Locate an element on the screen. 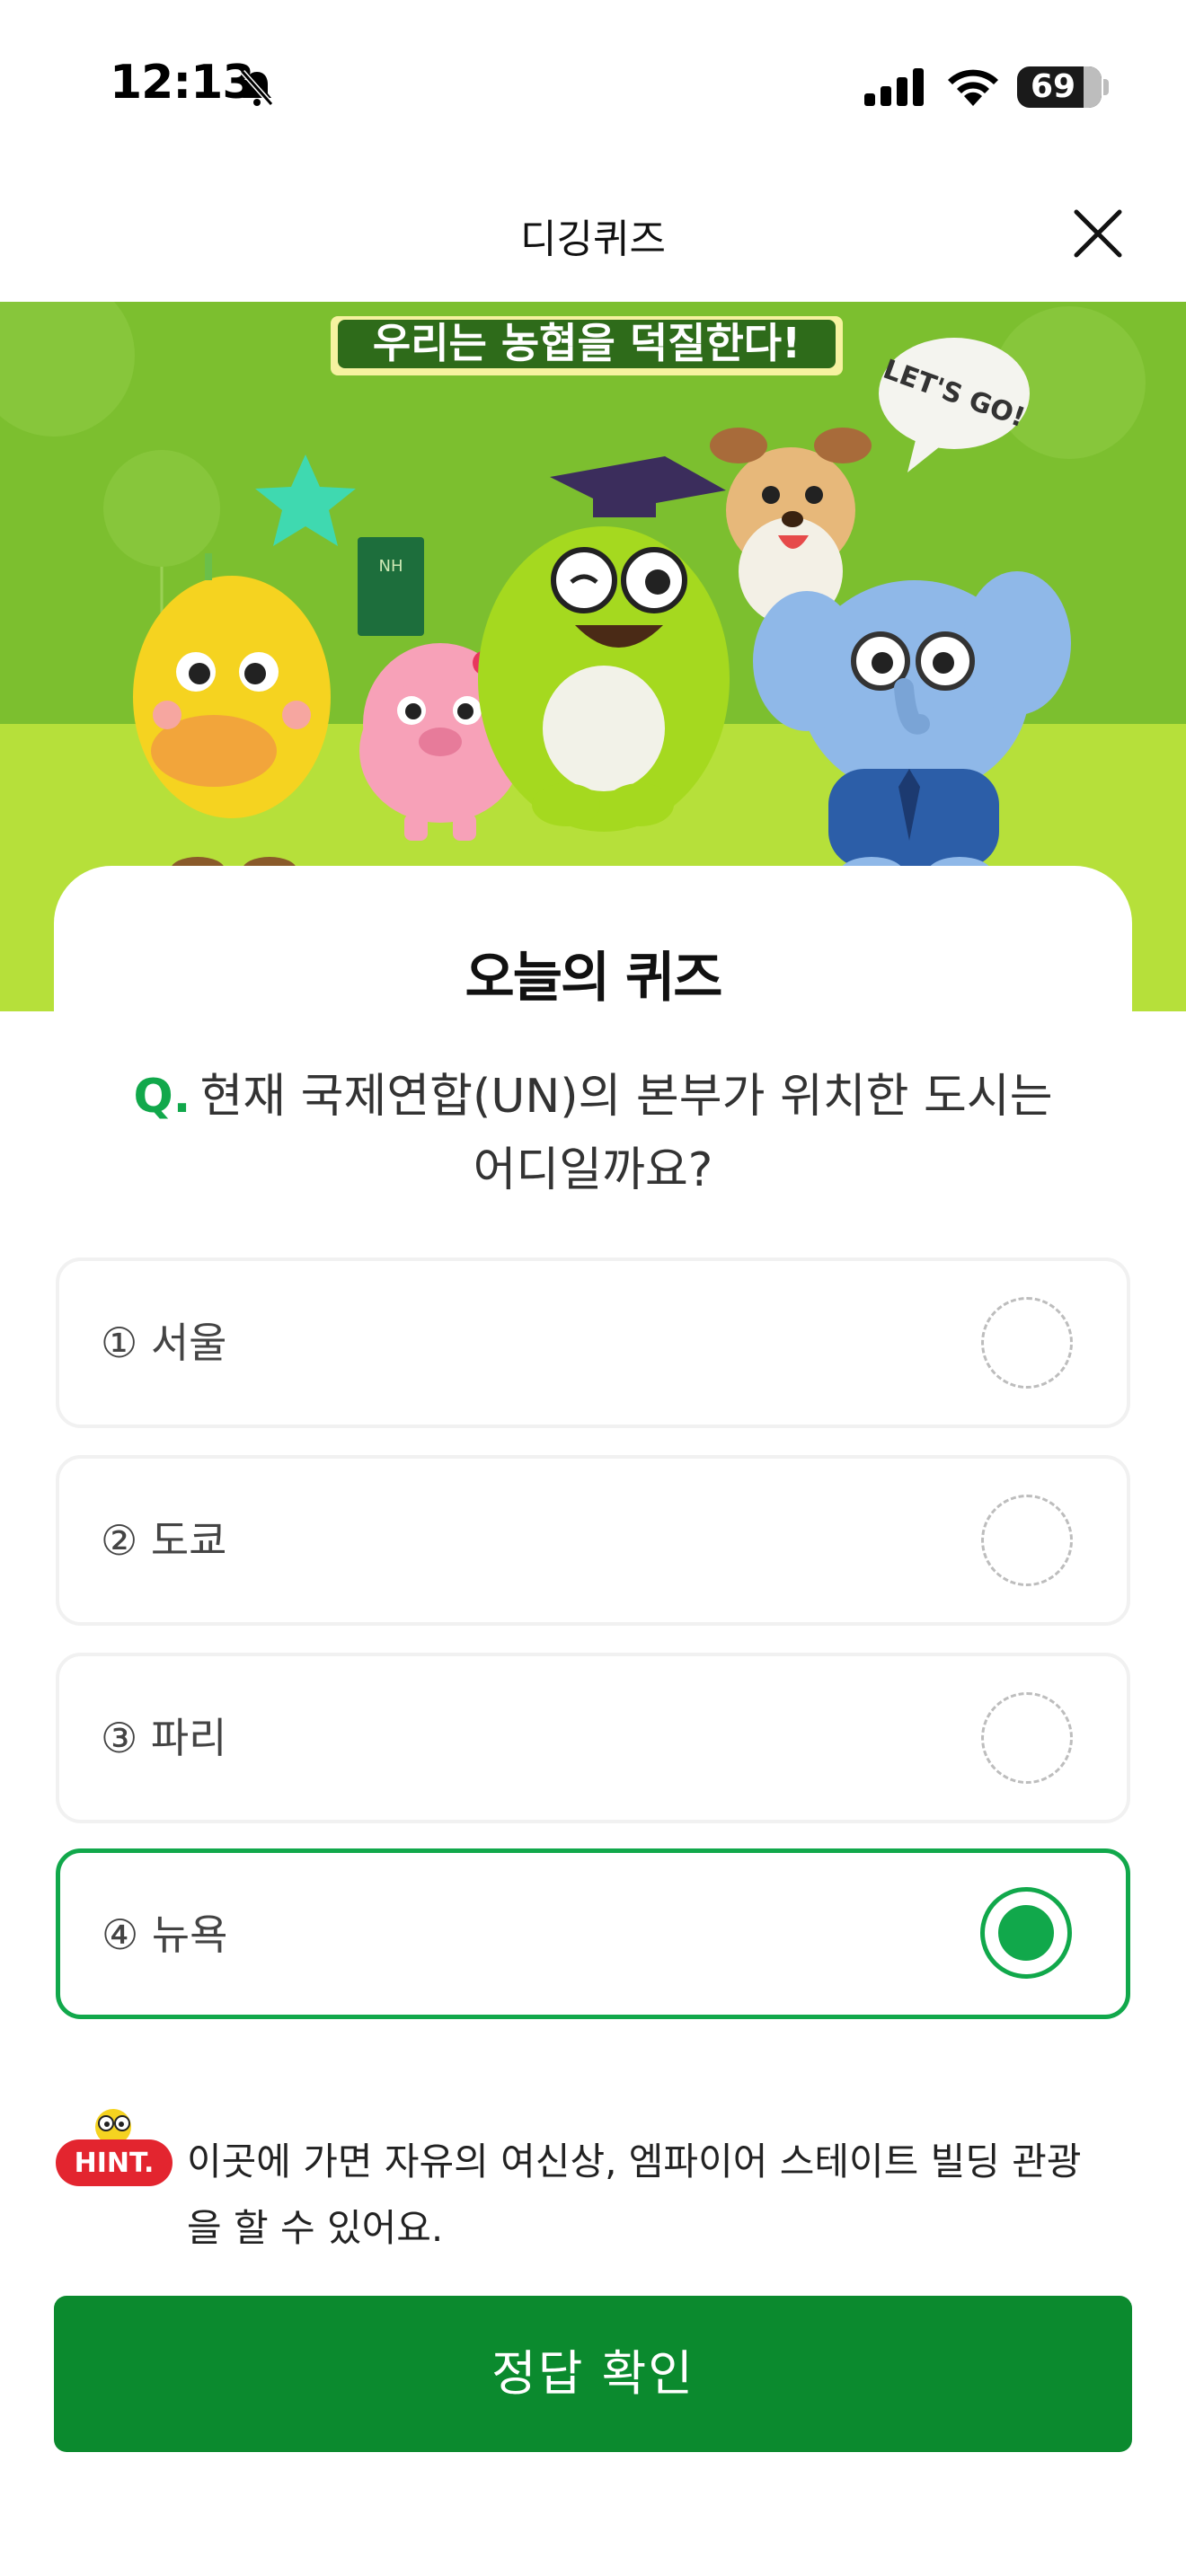 This screenshot has width=1186, height=2576. book-text: NH is located at coordinates (391, 566).